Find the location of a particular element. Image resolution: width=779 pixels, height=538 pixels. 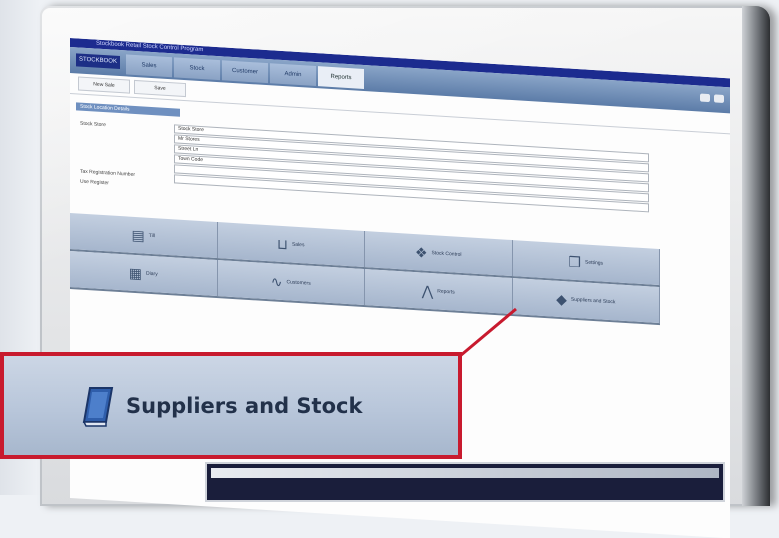

chart-icon: ⋀ is located at coordinates (427, 290).